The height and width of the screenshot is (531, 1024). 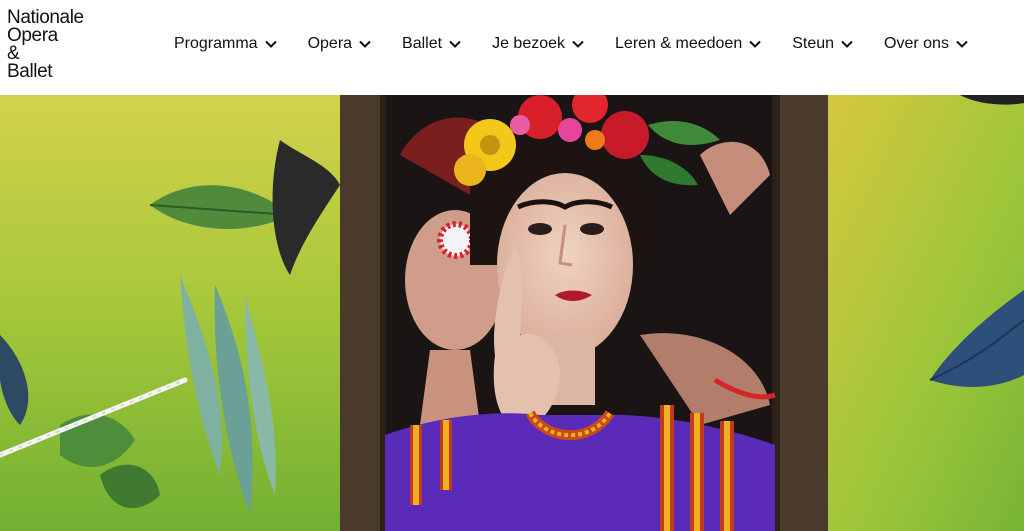 I want to click on nav-item-programma: Programma, so click(x=226, y=44).